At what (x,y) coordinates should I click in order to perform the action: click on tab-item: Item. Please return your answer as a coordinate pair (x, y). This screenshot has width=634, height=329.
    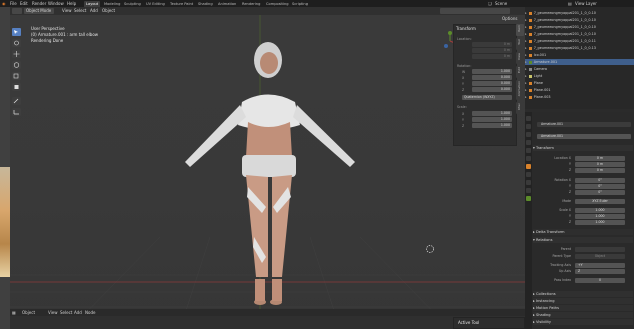
    Looking at the image, I should click on (520, 30).